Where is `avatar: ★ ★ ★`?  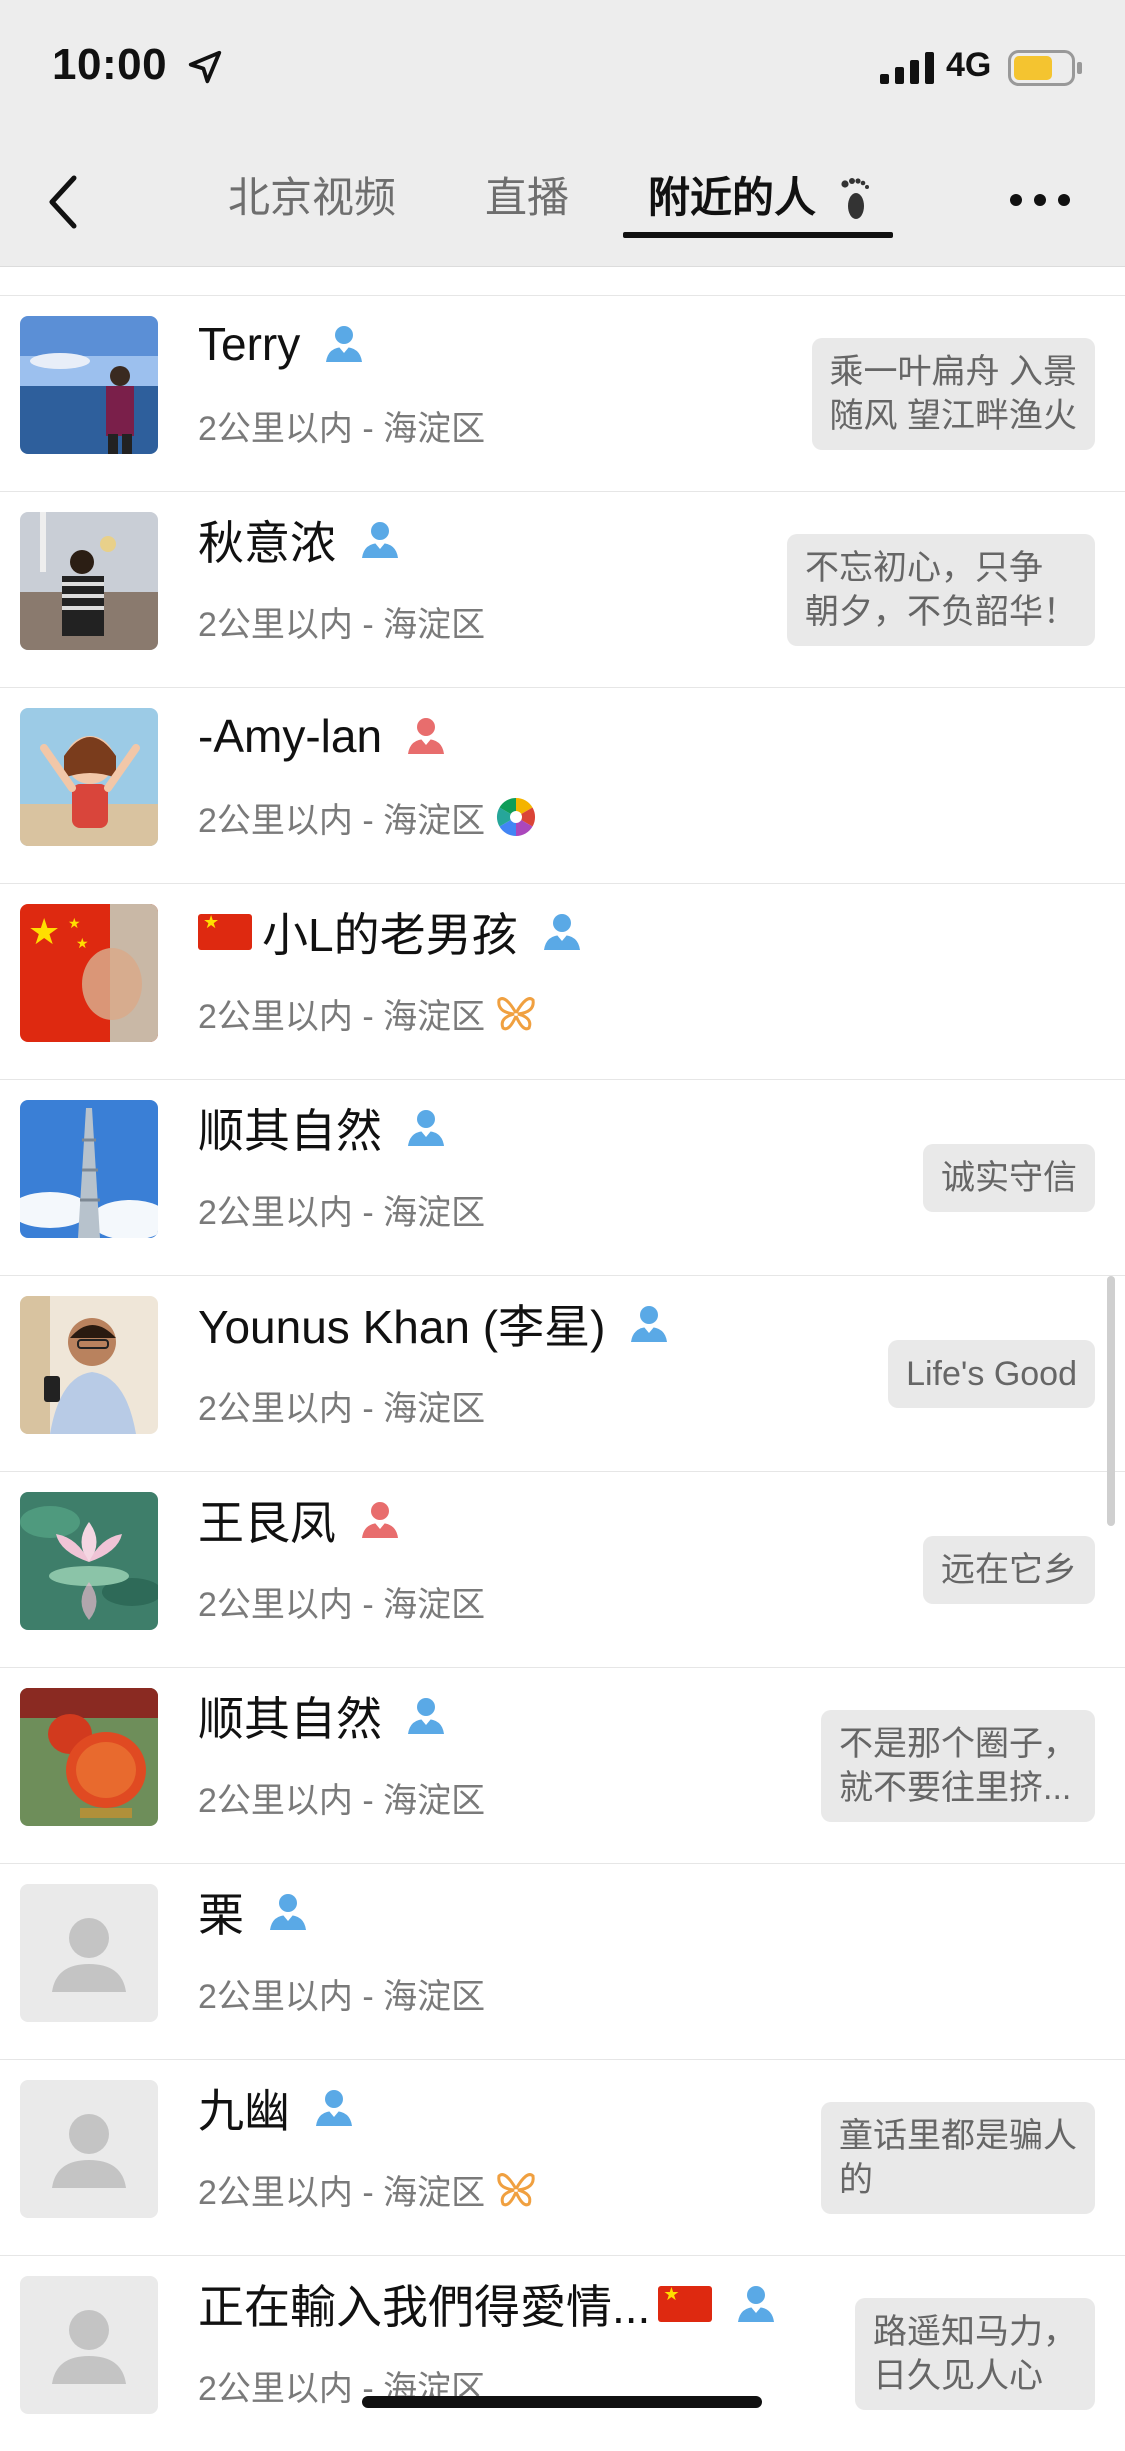
avatar: ★ ★ ★ is located at coordinates (89, 973).